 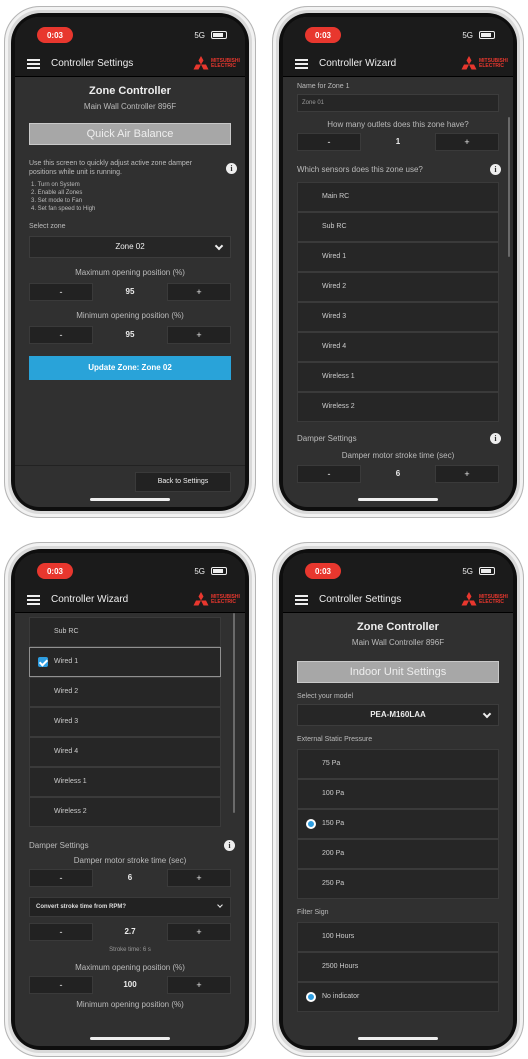 I want to click on sensors-label: Which sensors does this zone use?, so click(x=360, y=169).